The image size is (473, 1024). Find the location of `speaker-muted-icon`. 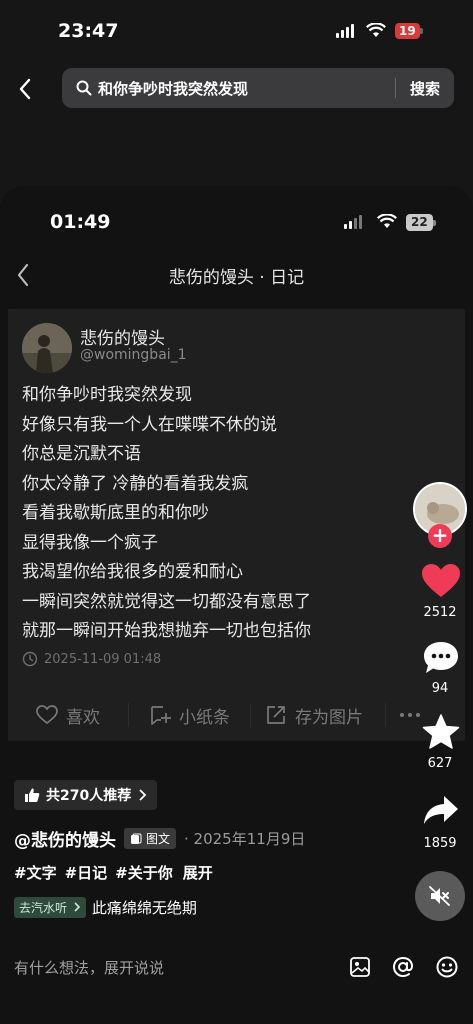

speaker-muted-icon is located at coordinates (439, 896).